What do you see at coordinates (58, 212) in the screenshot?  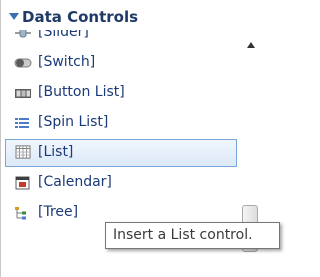 I see `list-item-label: [Tree]` at bounding box center [58, 212].